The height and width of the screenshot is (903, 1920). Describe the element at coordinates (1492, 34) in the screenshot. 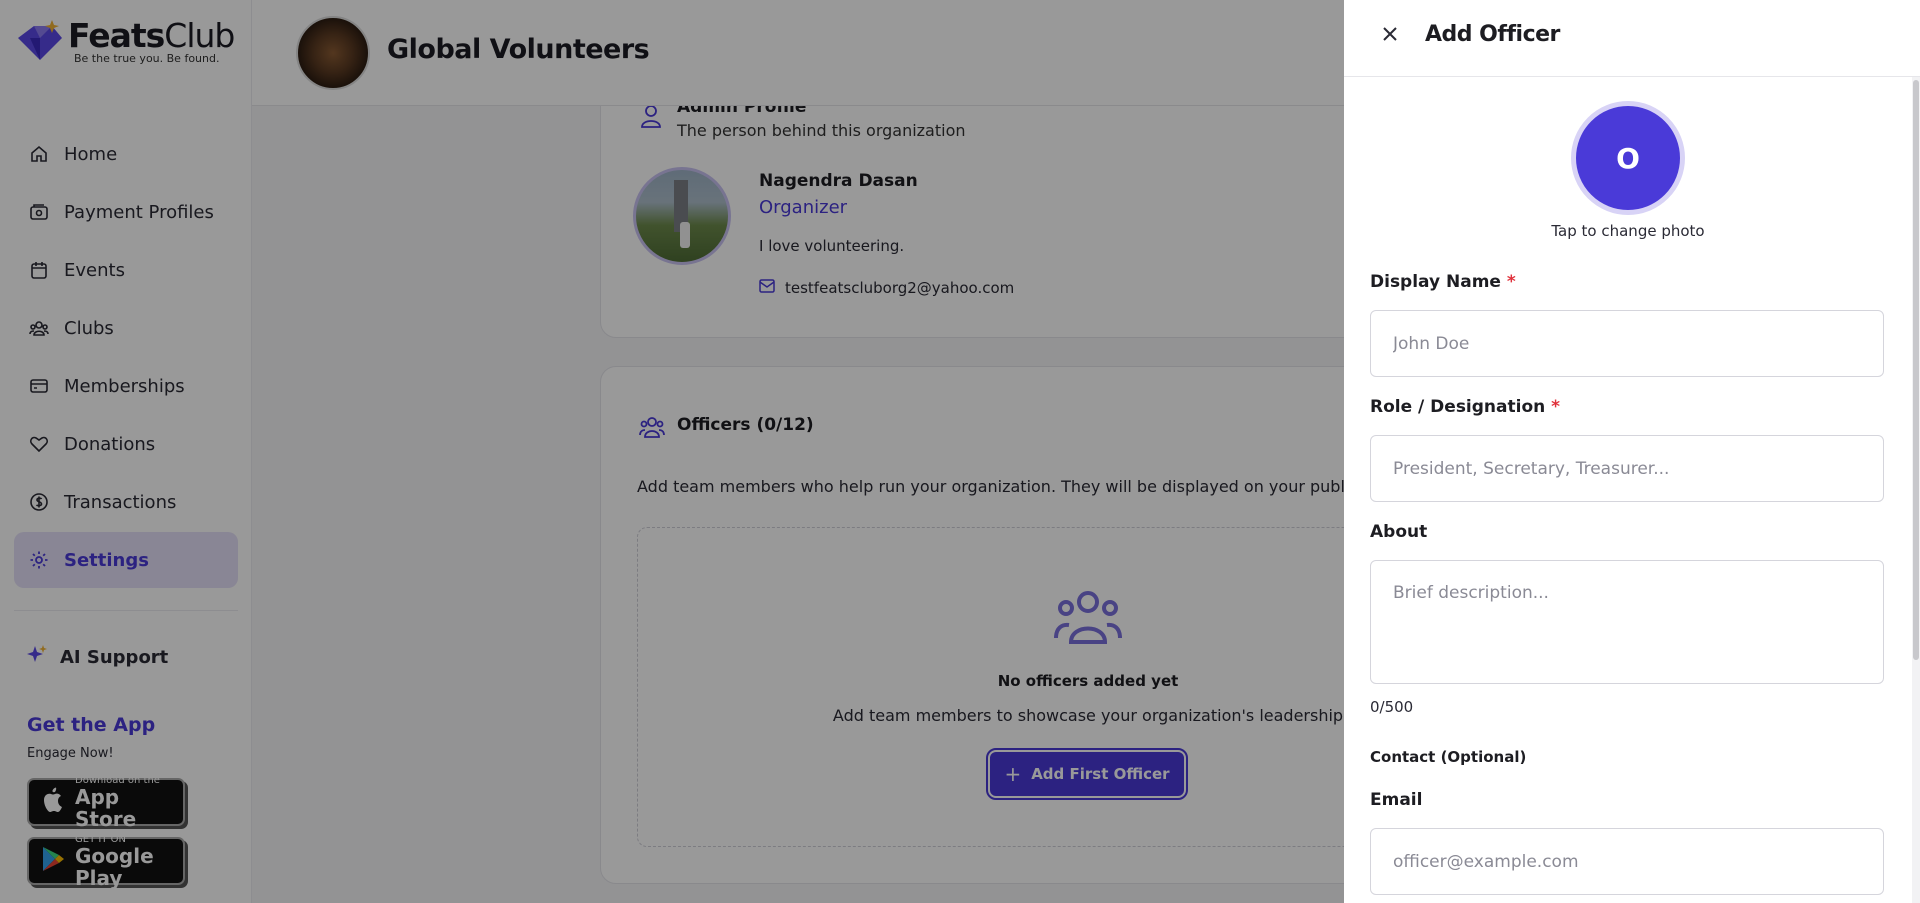

I see `drawer-title: Add Officer` at that location.